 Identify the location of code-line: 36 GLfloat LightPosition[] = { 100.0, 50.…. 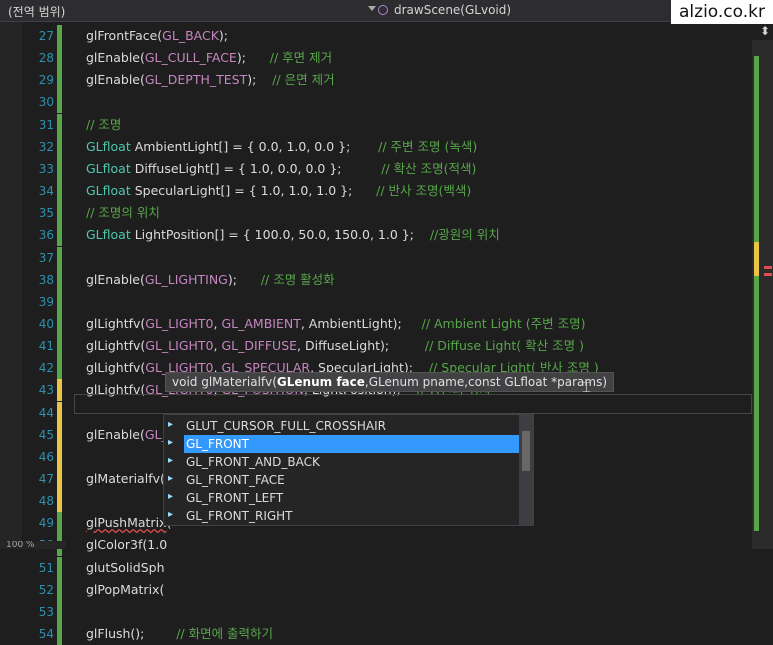
(386, 235).